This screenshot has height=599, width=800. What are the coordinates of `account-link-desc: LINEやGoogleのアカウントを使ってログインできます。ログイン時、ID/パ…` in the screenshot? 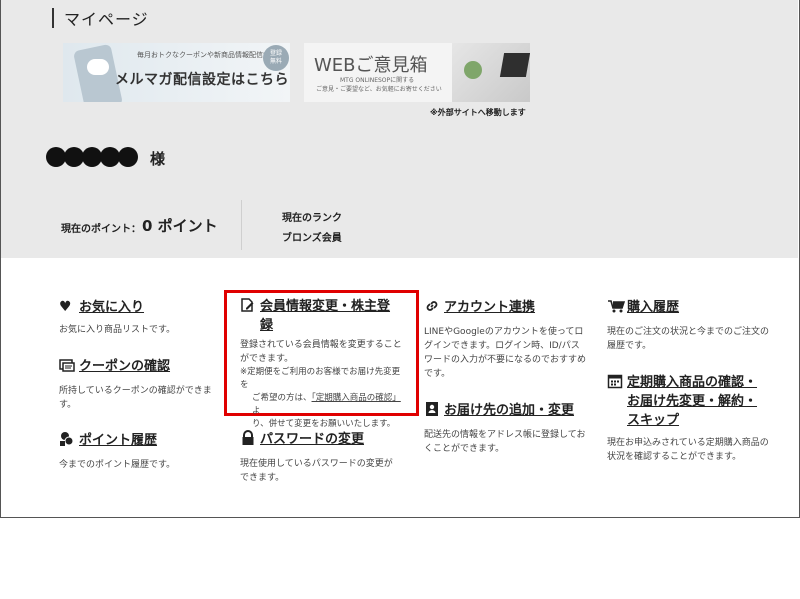 It's located at (505, 353).